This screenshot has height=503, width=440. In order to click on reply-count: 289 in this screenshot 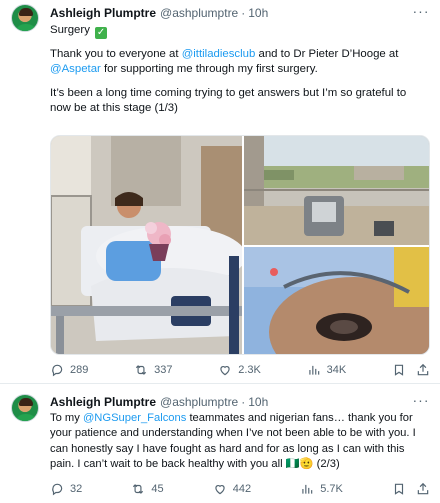, I will do `click(79, 370)`.